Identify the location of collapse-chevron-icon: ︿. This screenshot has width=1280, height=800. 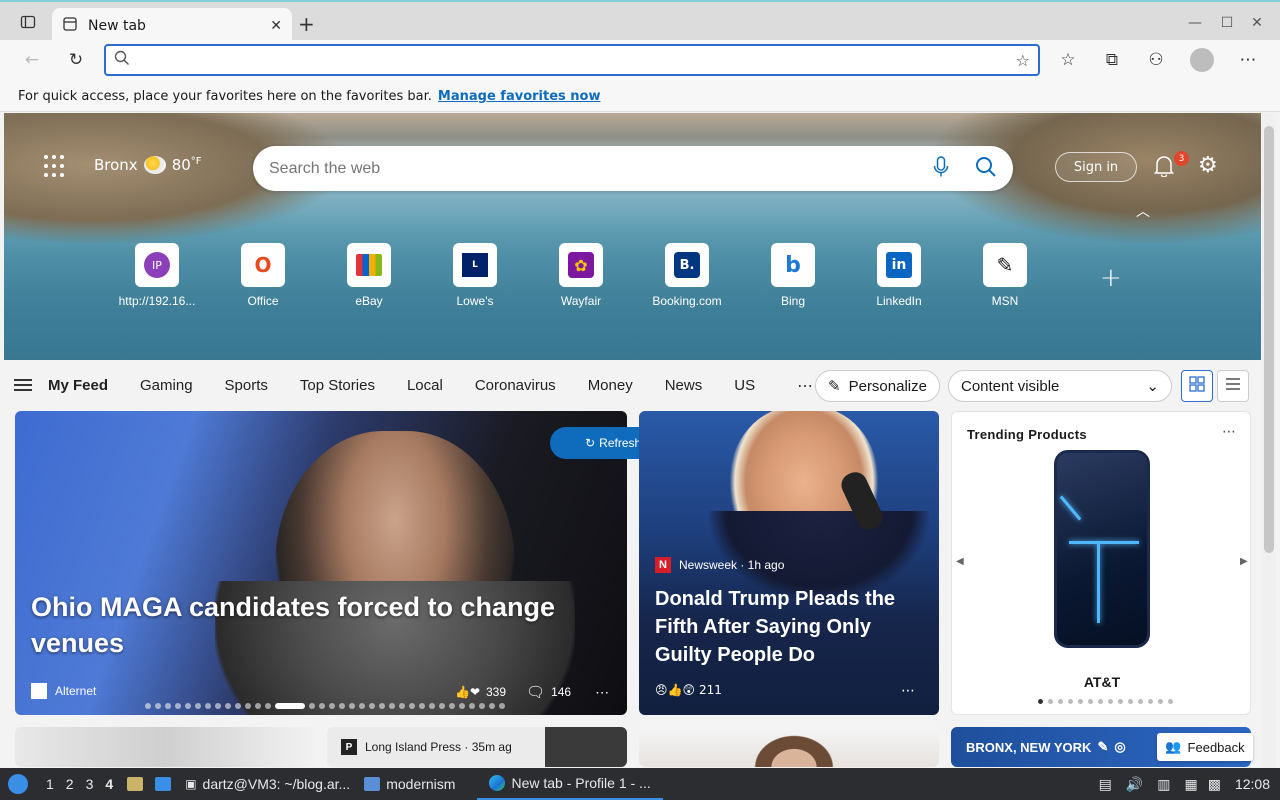
(1143, 211).